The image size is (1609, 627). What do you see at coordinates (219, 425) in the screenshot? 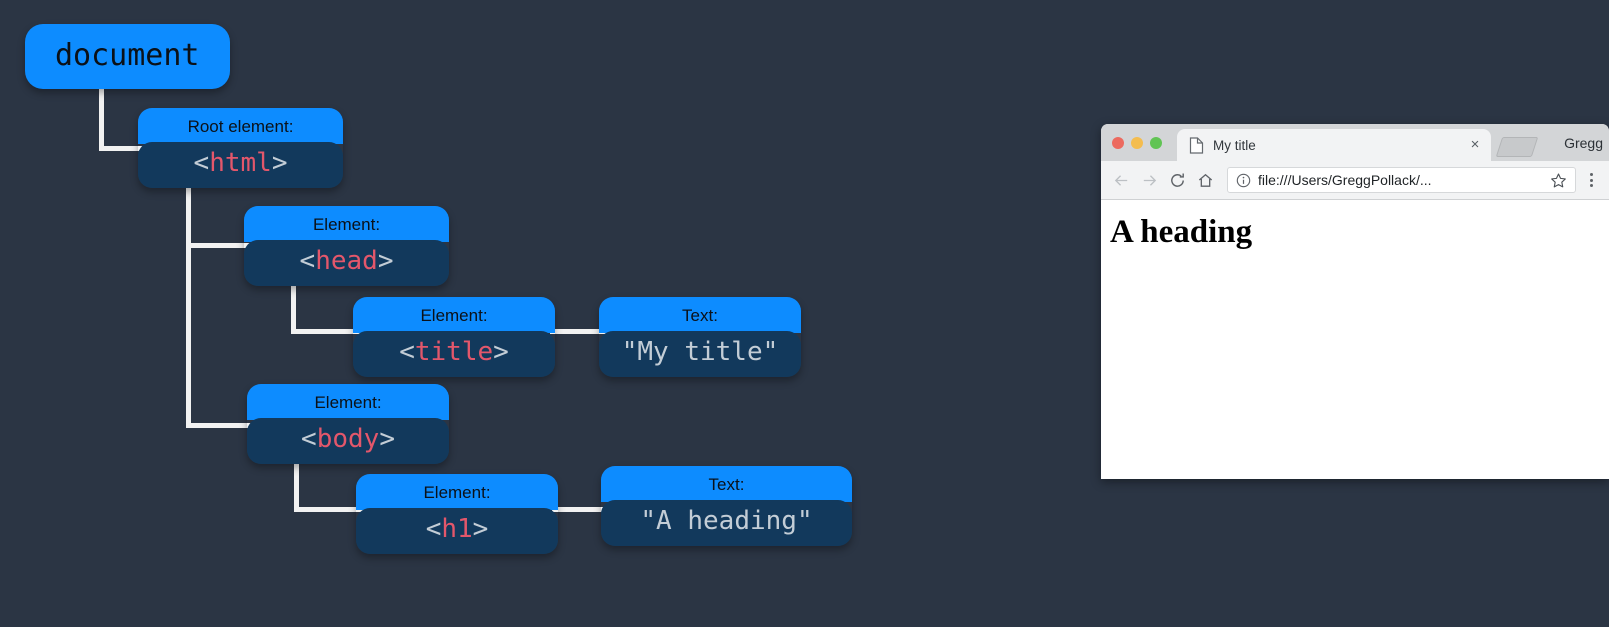
I see `connector-html-to-body` at bounding box center [219, 425].